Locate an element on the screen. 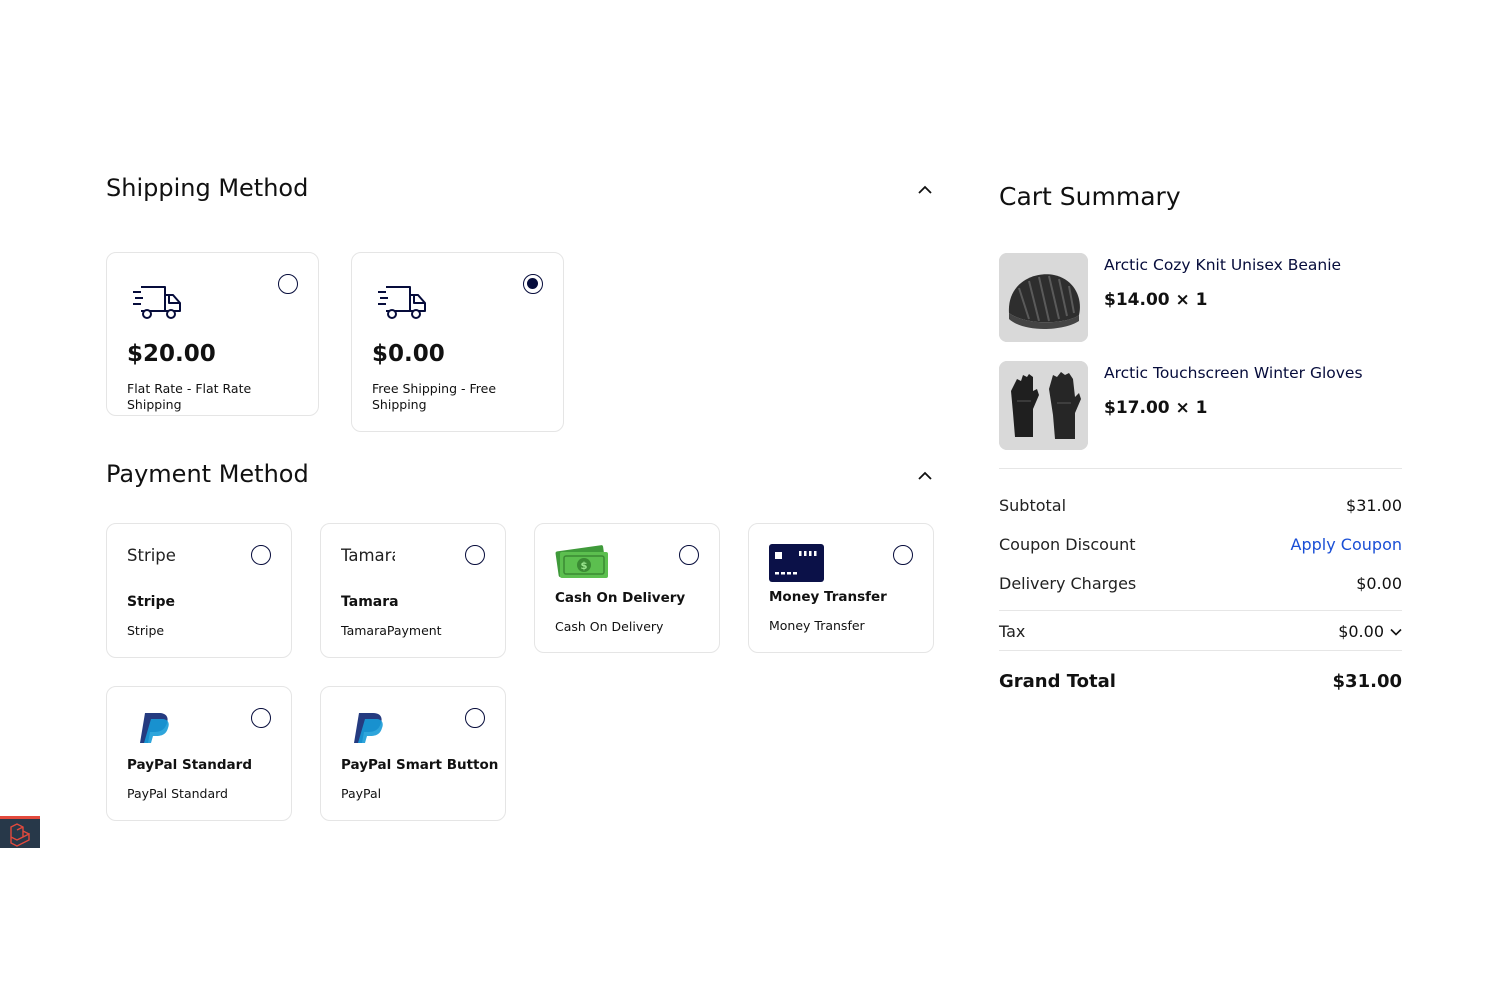  payment-subtitle: PayPal Standard is located at coordinates (177, 793).